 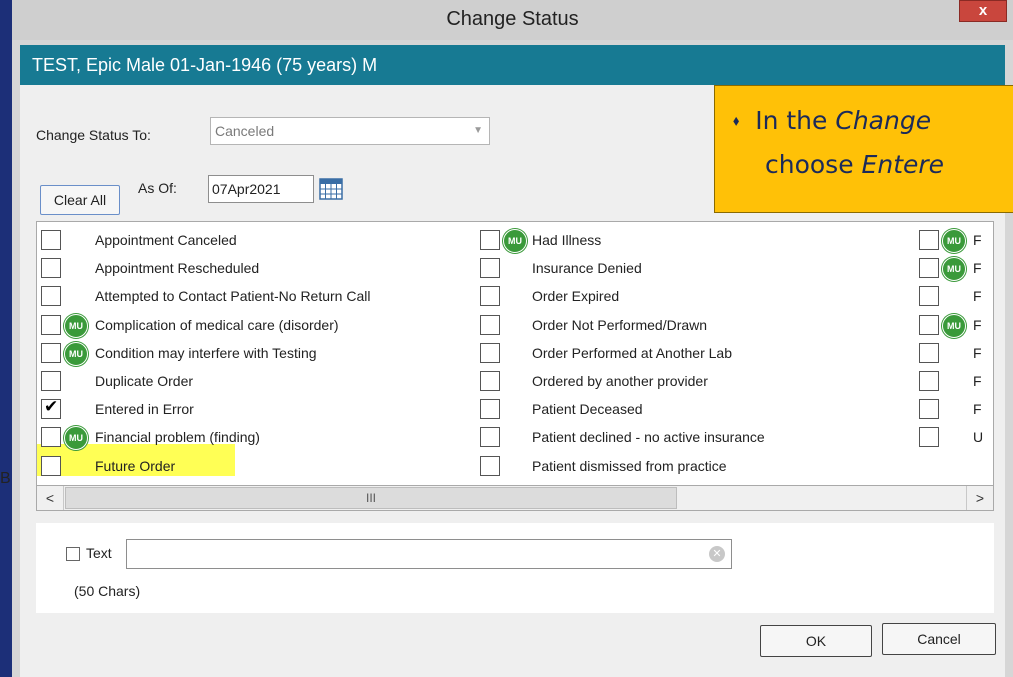 What do you see at coordinates (813, 164) in the screenshot?
I see `callout-text: choose` at bounding box center [813, 164].